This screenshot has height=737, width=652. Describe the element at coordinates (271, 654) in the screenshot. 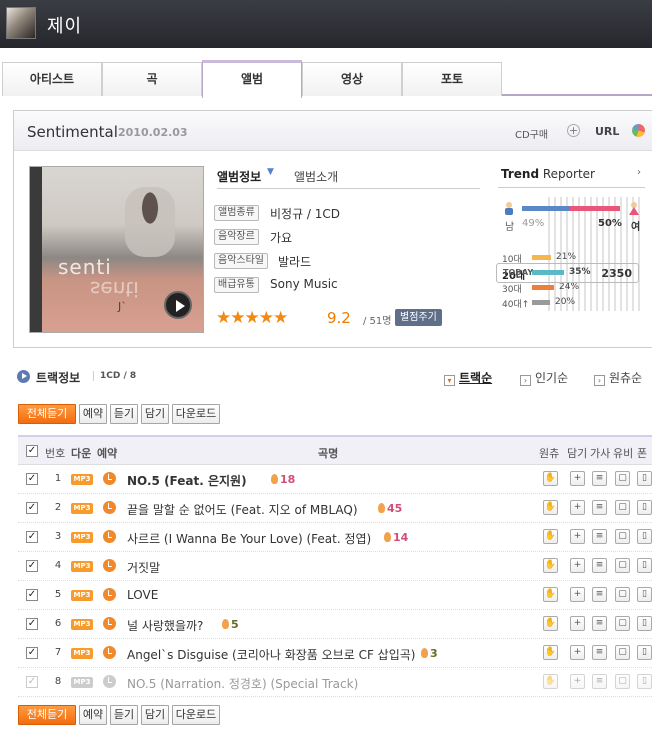

I see `track-title: Angel`s Disguise (코리아나 화장품 오브로 CF 삽입곡)` at that location.